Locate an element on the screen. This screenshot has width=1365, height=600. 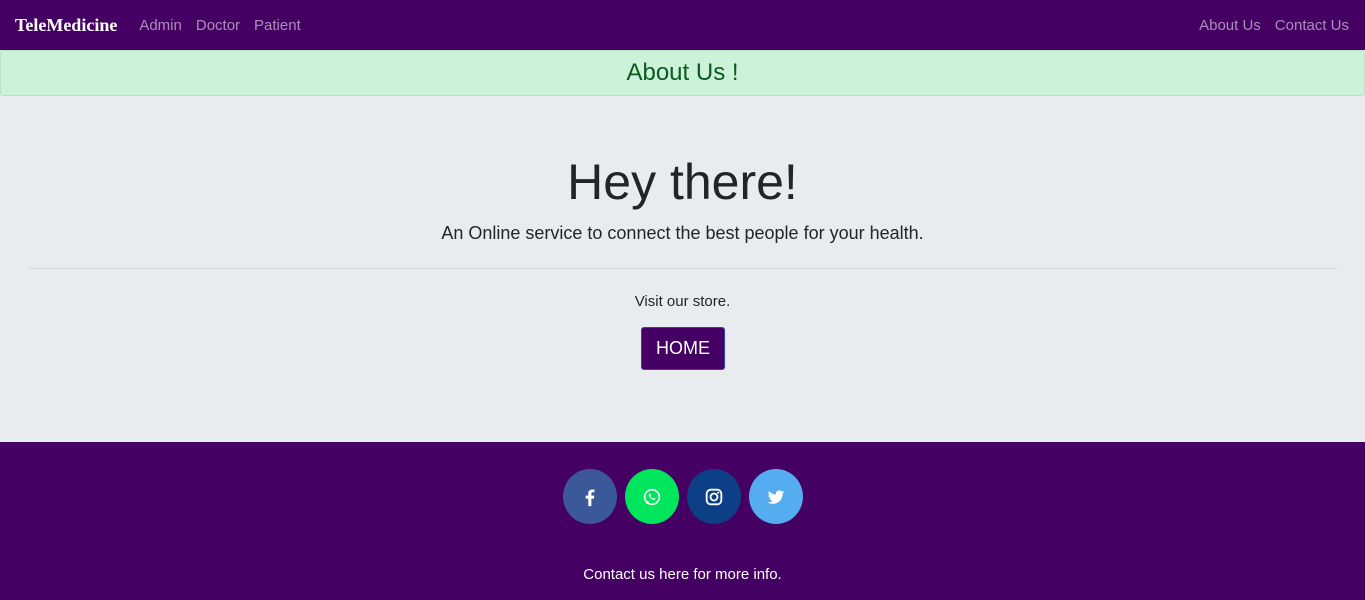
alert-banner: About Us ! is located at coordinates (682, 73).